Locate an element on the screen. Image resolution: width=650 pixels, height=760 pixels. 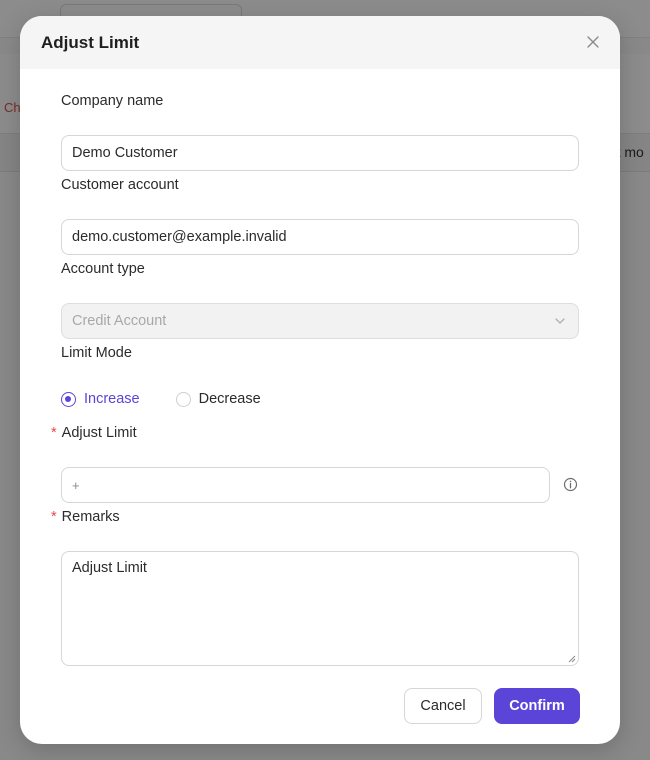
remarks-label: * Remarks is located at coordinates (85, 517).